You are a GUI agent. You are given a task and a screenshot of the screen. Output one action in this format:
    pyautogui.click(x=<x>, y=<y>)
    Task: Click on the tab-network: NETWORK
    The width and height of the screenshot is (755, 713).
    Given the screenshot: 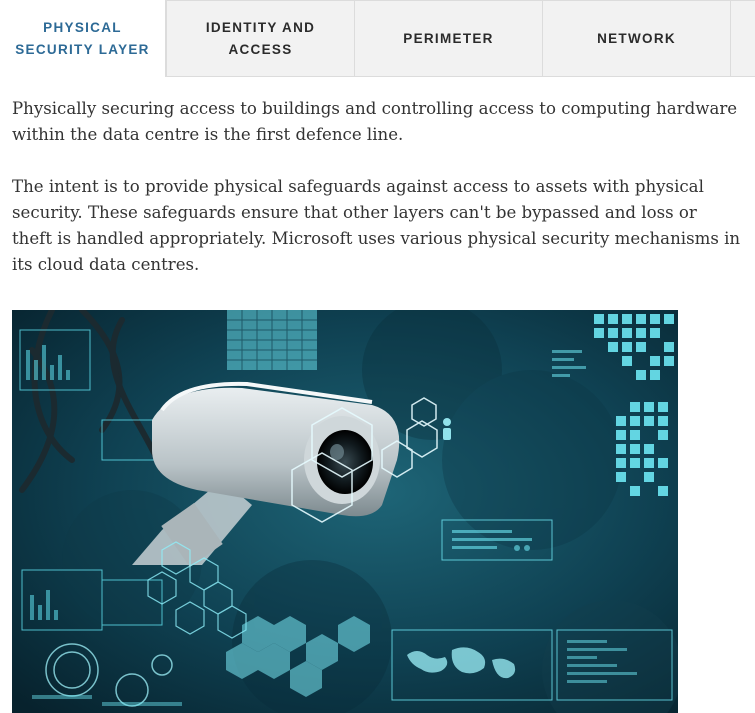 What is the action you would take?
    pyautogui.click(x=636, y=38)
    